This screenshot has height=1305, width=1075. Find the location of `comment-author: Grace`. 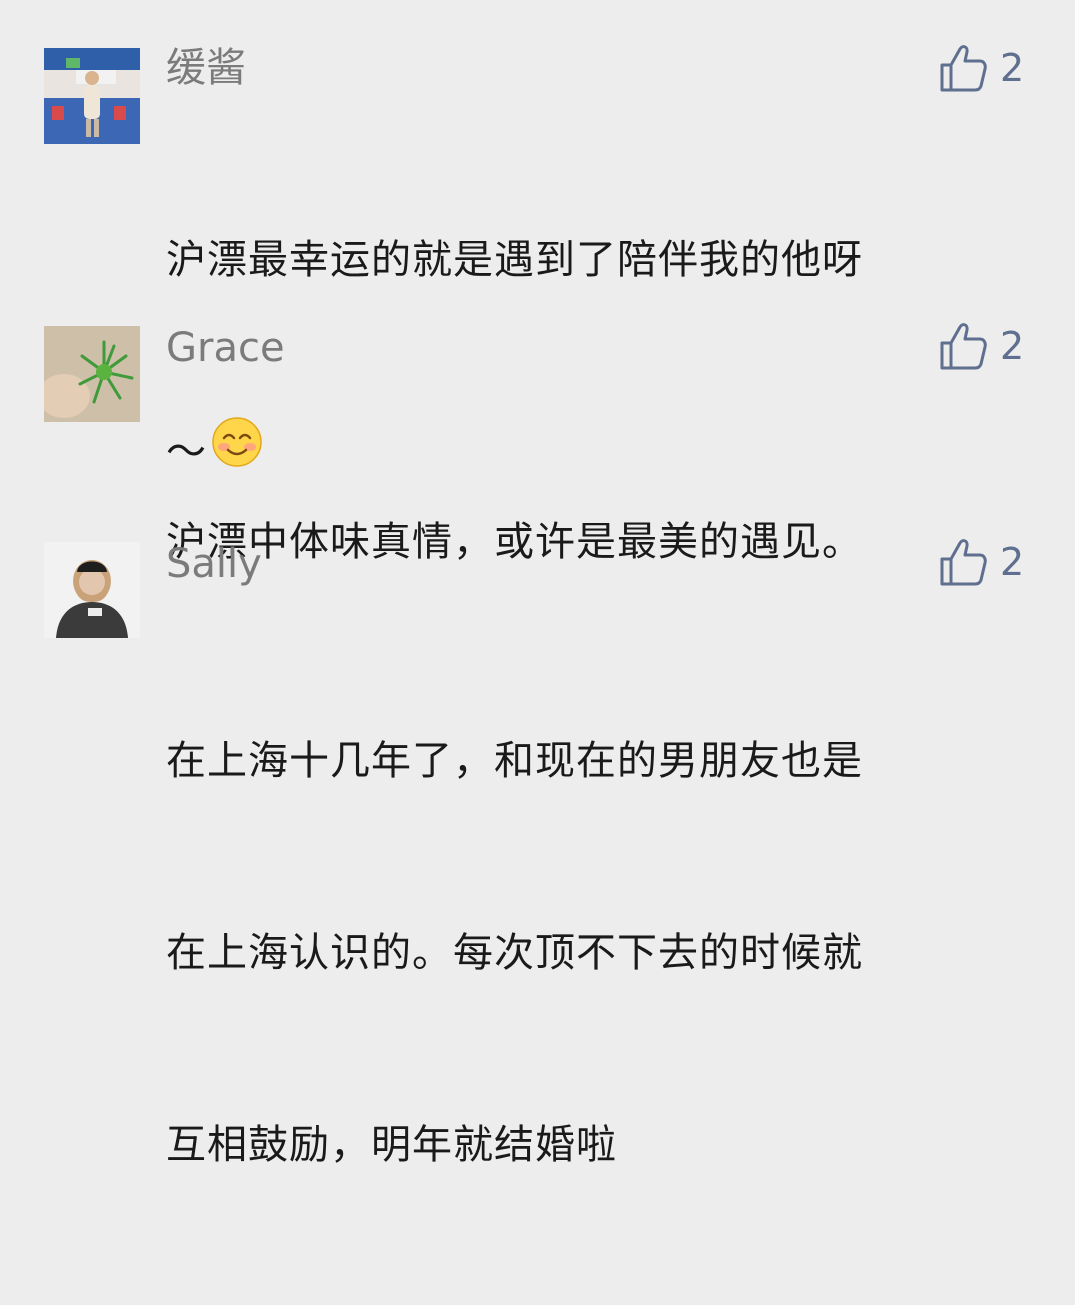

comment-author: Grace is located at coordinates (225, 348).